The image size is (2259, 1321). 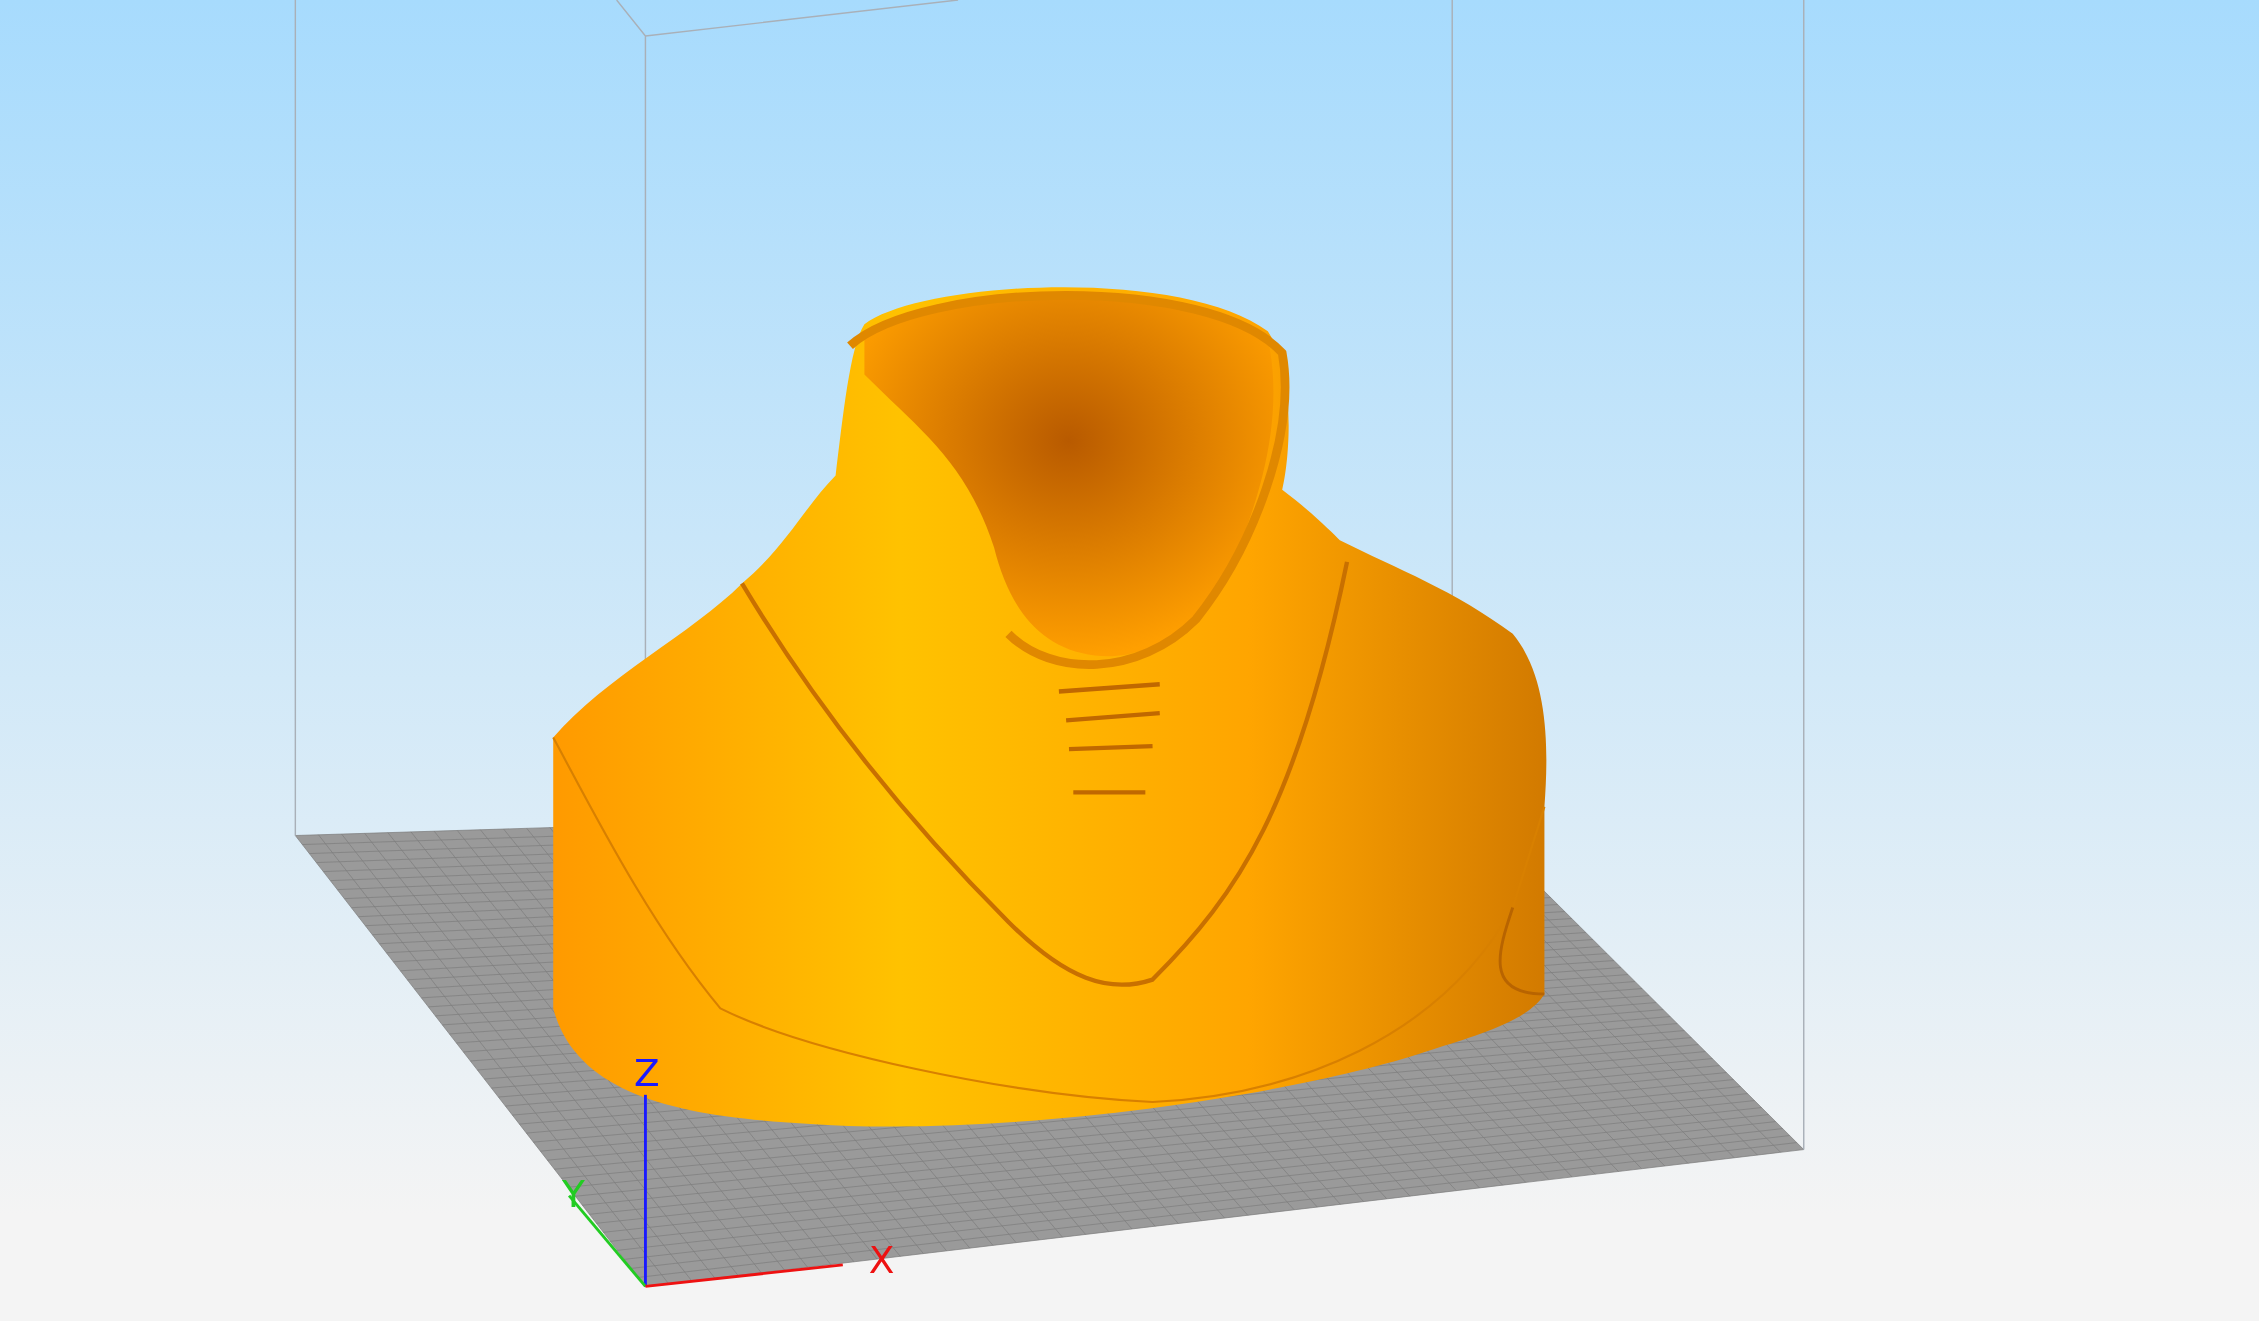 I want to click on axis-label: Y, so click(x=573, y=1194).